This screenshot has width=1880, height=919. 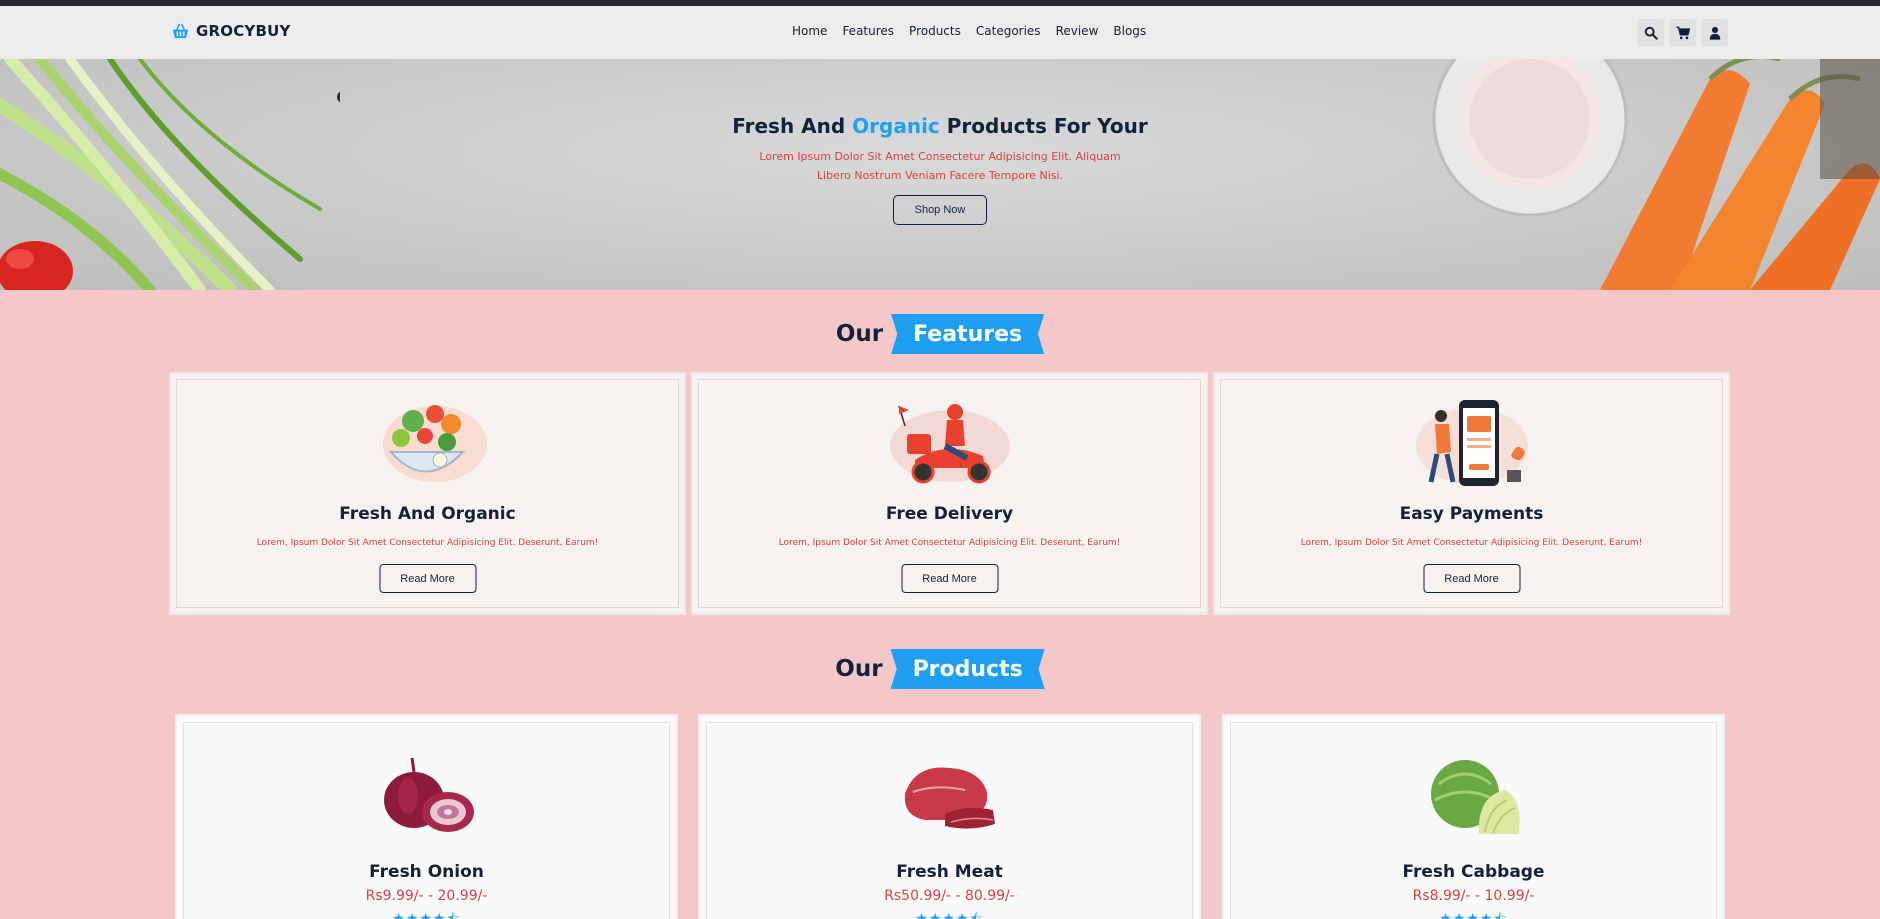 I want to click on products-heading-prefix: Our, so click(x=859, y=669).